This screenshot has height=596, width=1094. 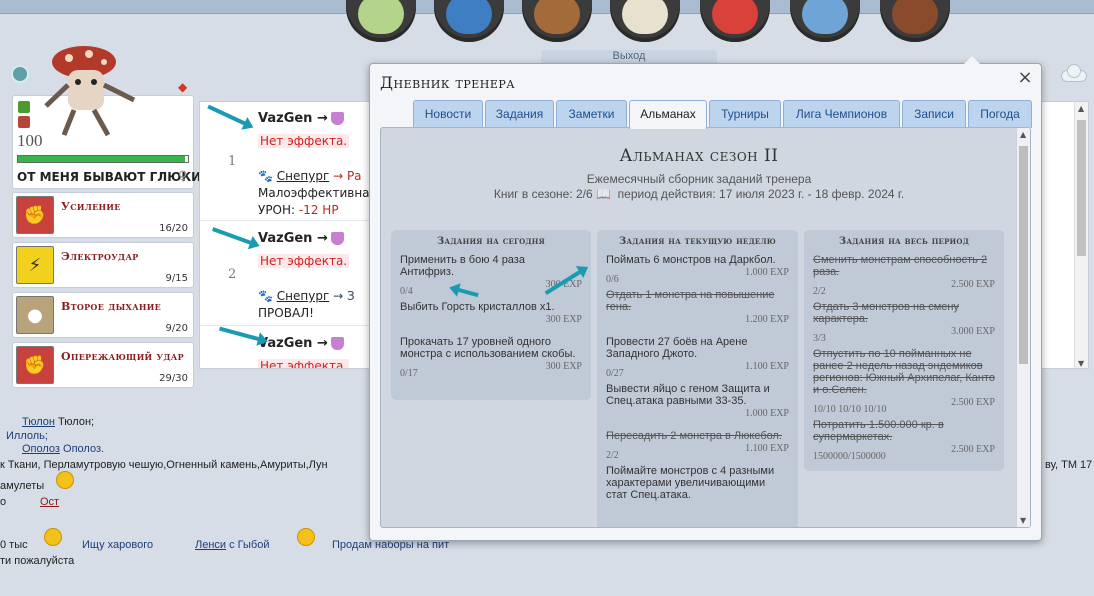 I want to click on task-text: Пересадить 2 монстра в Люкебол., so click(x=694, y=436).